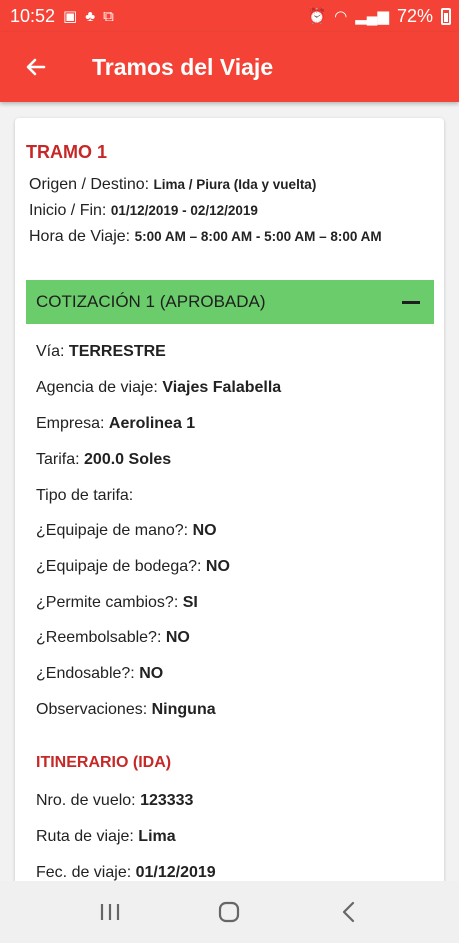 The image size is (459, 943). I want to click on field-value: SI, so click(190, 602).